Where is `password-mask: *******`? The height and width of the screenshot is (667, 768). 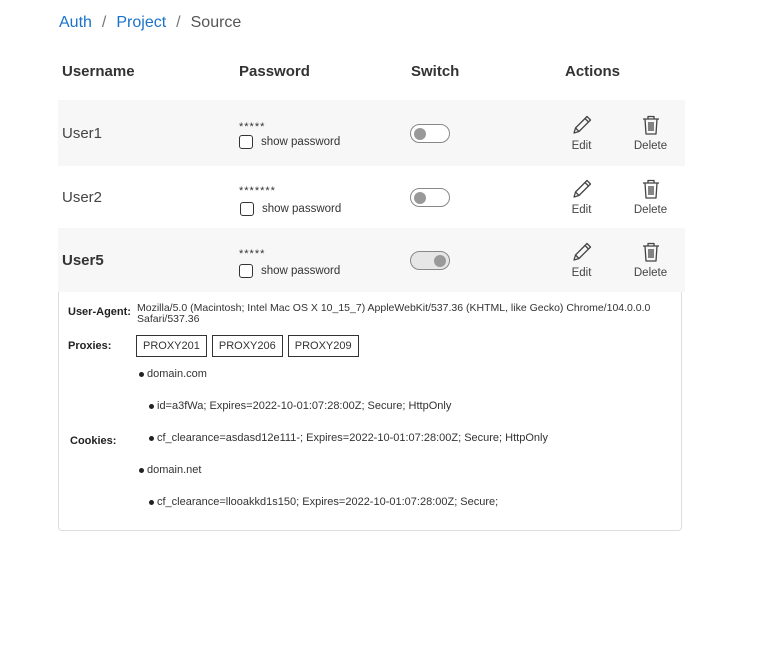
password-mask: ******* is located at coordinates (257, 190).